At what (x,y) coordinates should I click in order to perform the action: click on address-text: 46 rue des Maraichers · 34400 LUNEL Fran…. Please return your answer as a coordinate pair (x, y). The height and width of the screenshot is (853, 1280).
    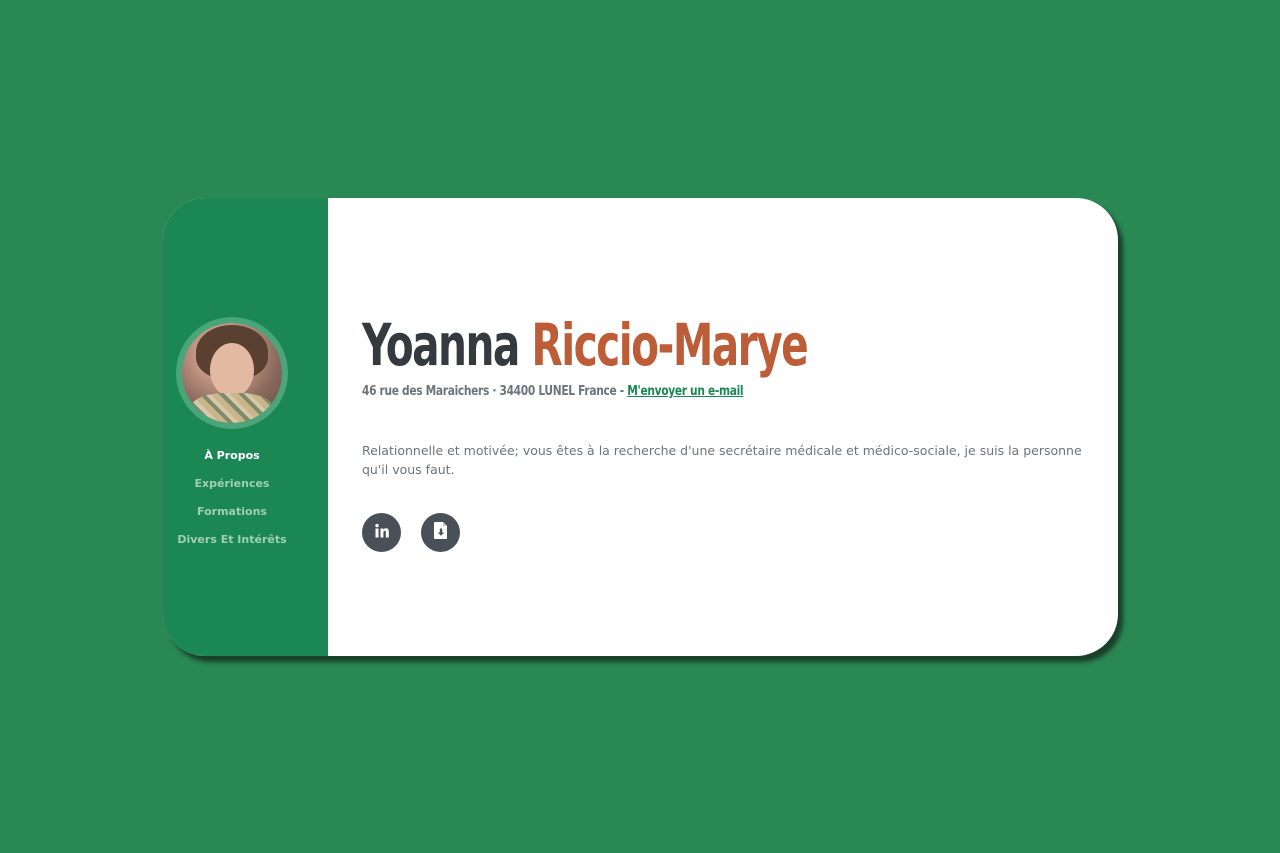
    Looking at the image, I should click on (493, 391).